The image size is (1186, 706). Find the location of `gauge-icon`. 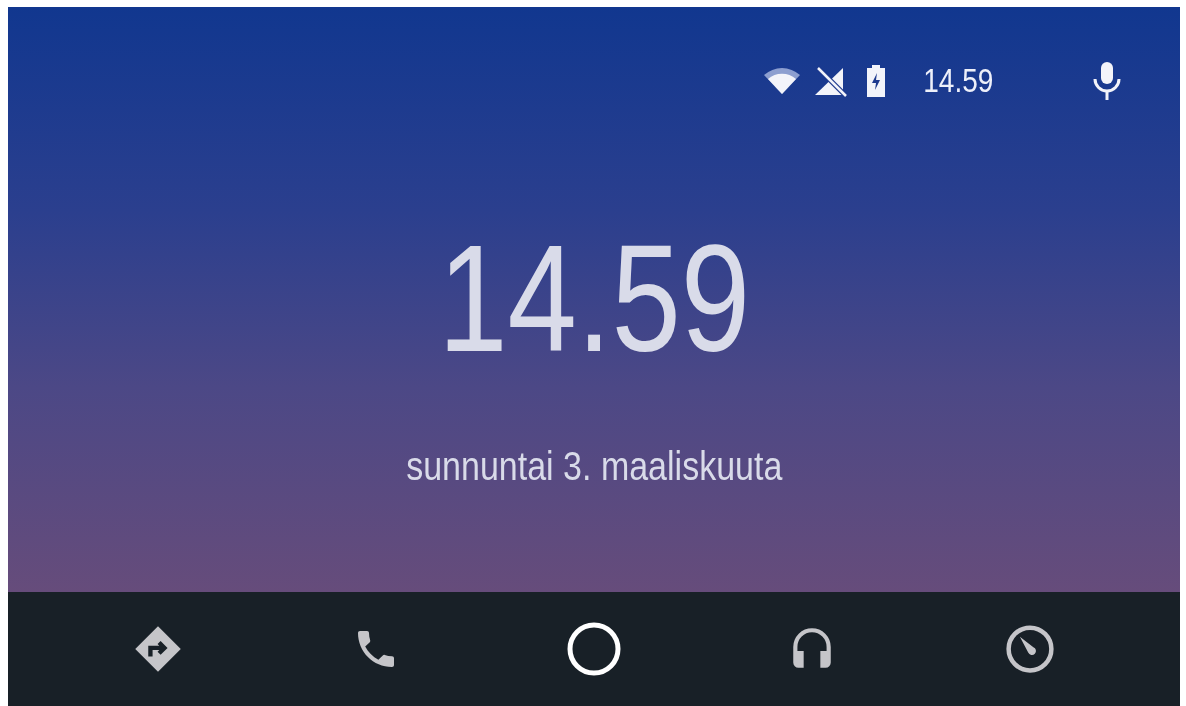

gauge-icon is located at coordinates (1030, 649).